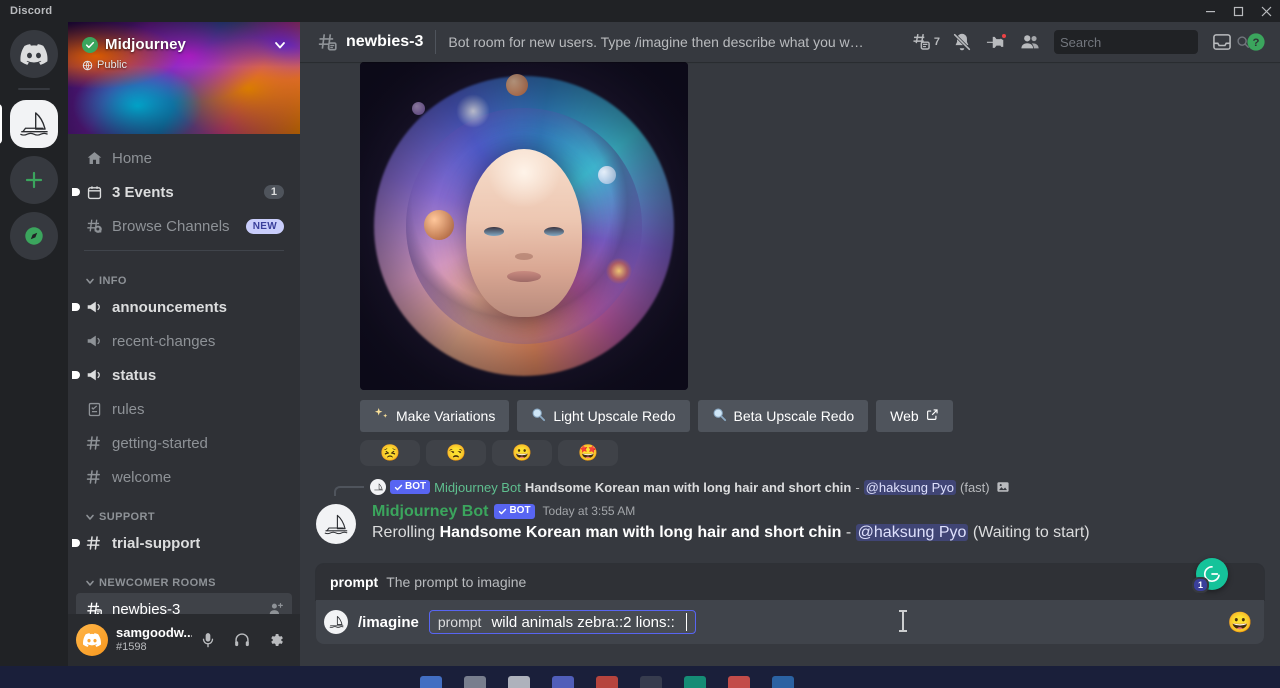 This screenshot has height=688, width=1280. What do you see at coordinates (430, 511) in the screenshot?
I see `message-author: Midjourney Bot` at bounding box center [430, 511].